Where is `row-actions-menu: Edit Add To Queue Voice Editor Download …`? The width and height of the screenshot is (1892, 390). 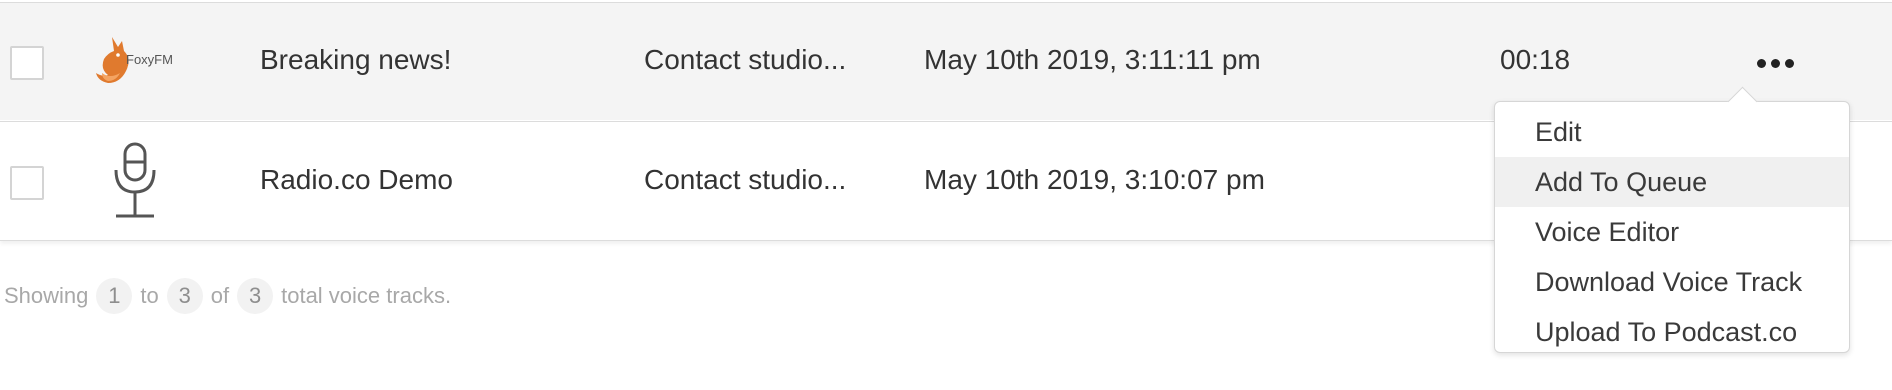 row-actions-menu: Edit Add To Queue Voice Editor Download … is located at coordinates (1672, 219).